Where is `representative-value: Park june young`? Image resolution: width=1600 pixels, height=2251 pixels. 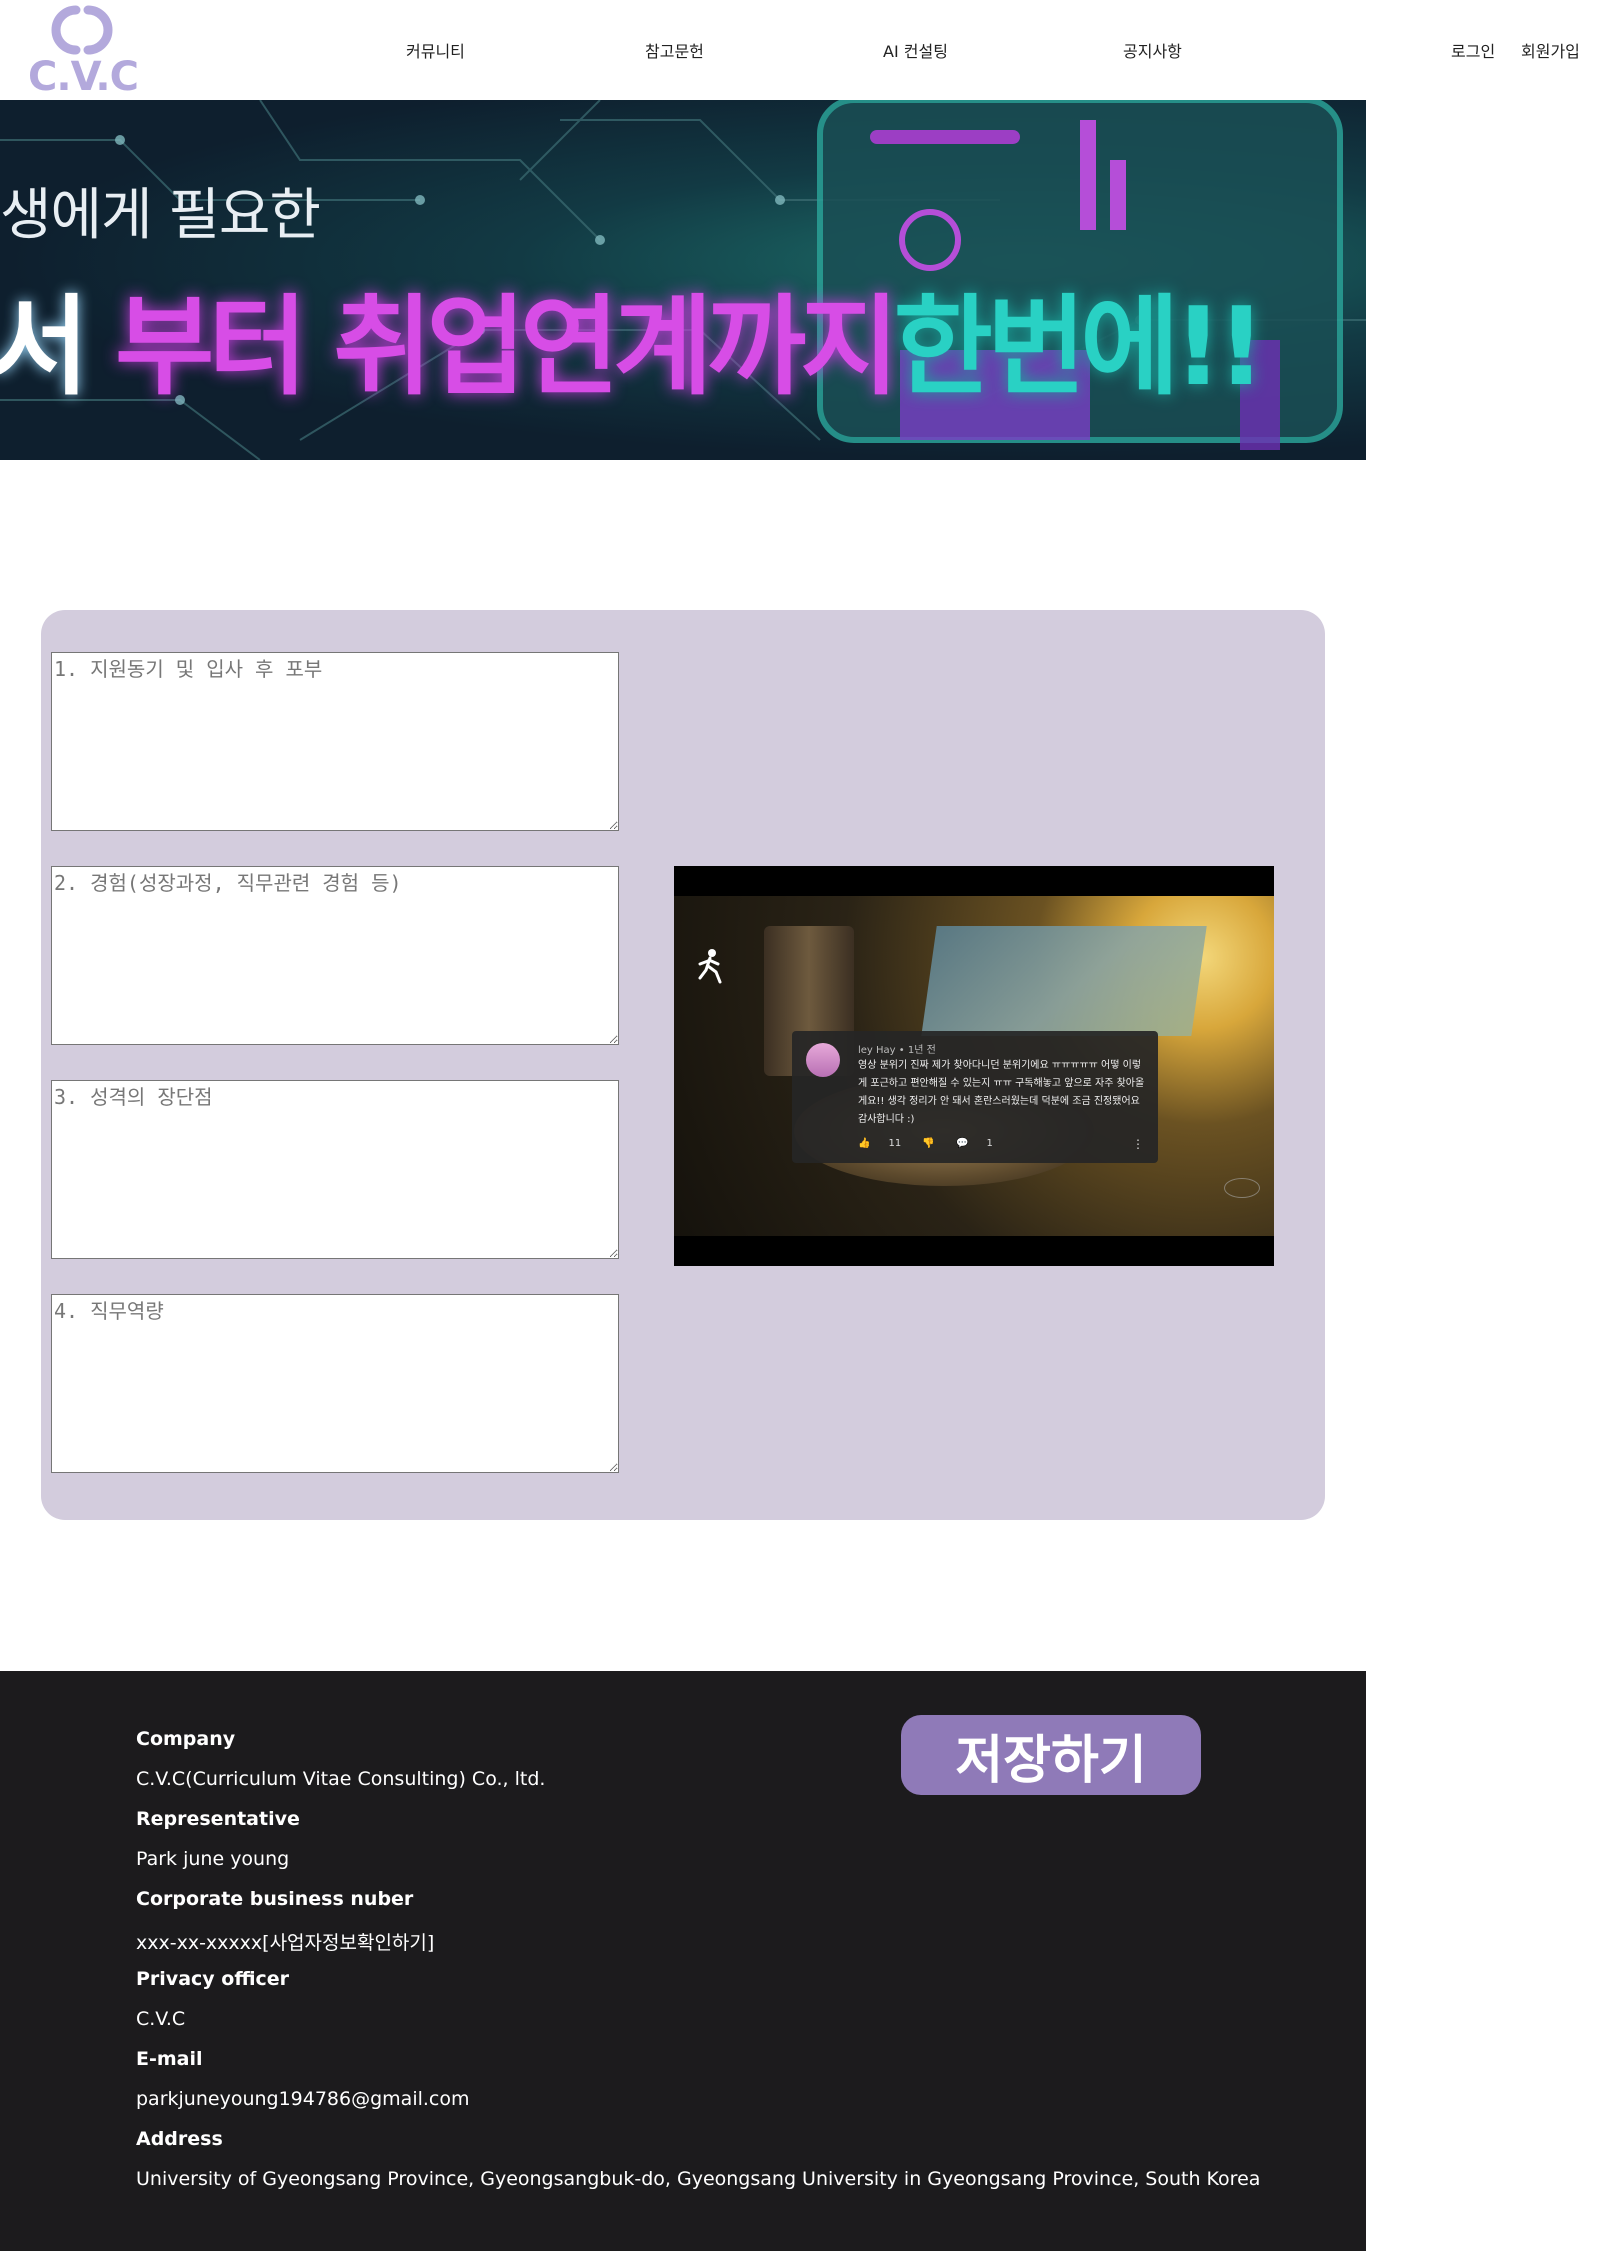 representative-value: Park june young is located at coordinates (213, 1859).